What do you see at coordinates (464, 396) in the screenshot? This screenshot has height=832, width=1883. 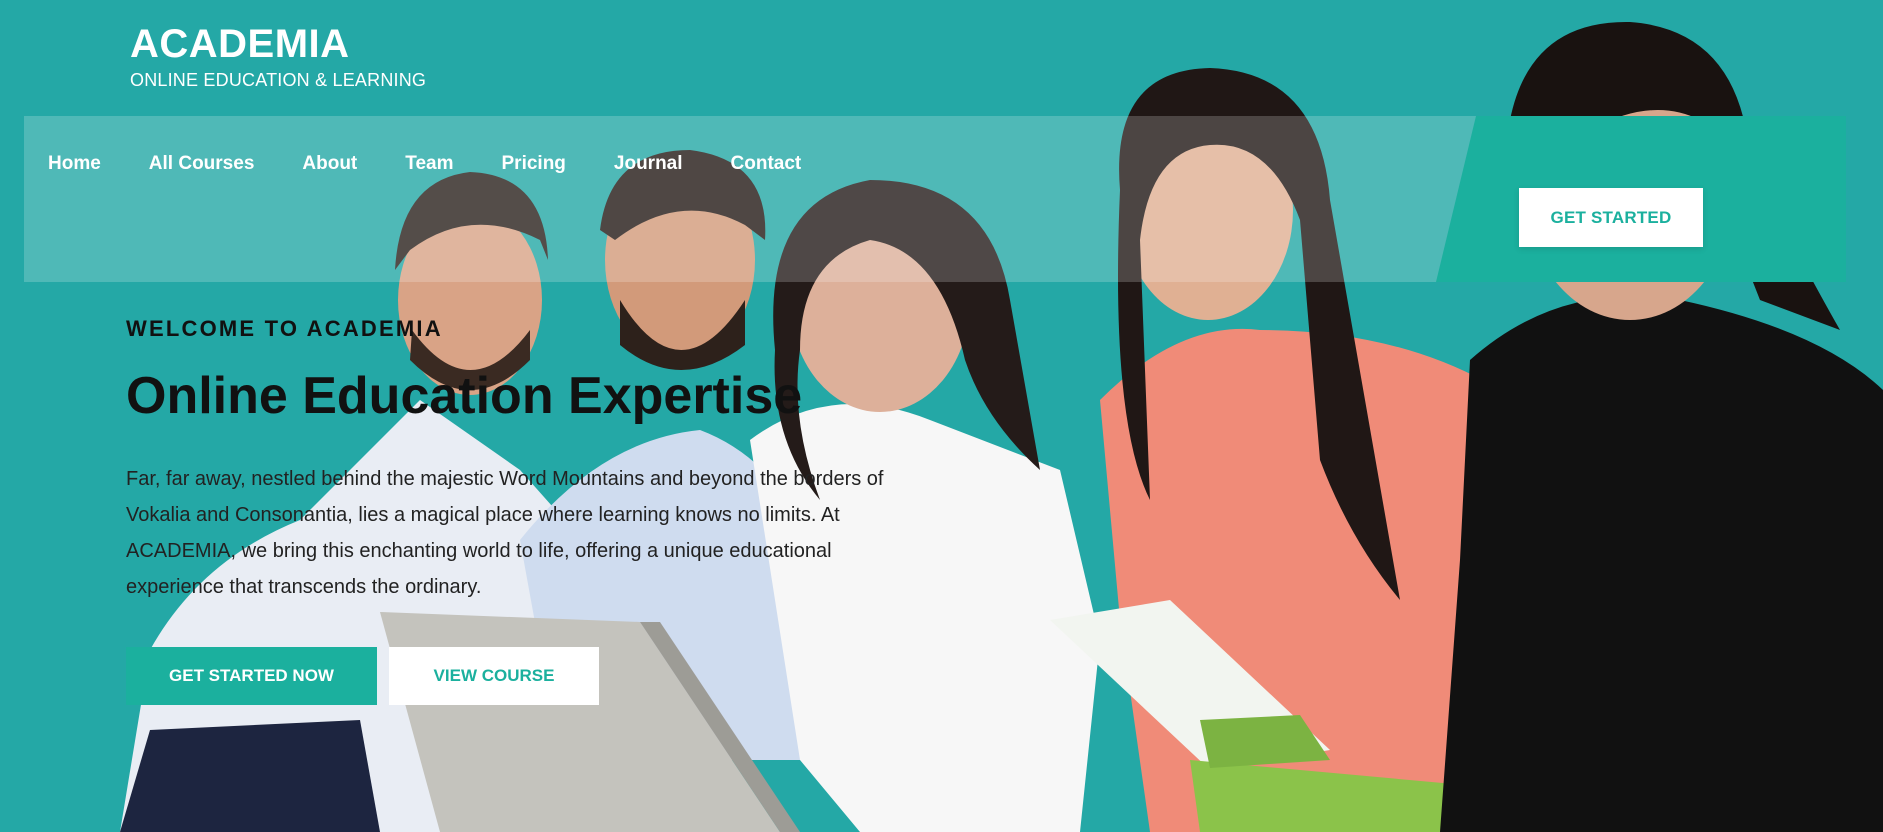 I see `hero-title: Online Education Expertise` at bounding box center [464, 396].